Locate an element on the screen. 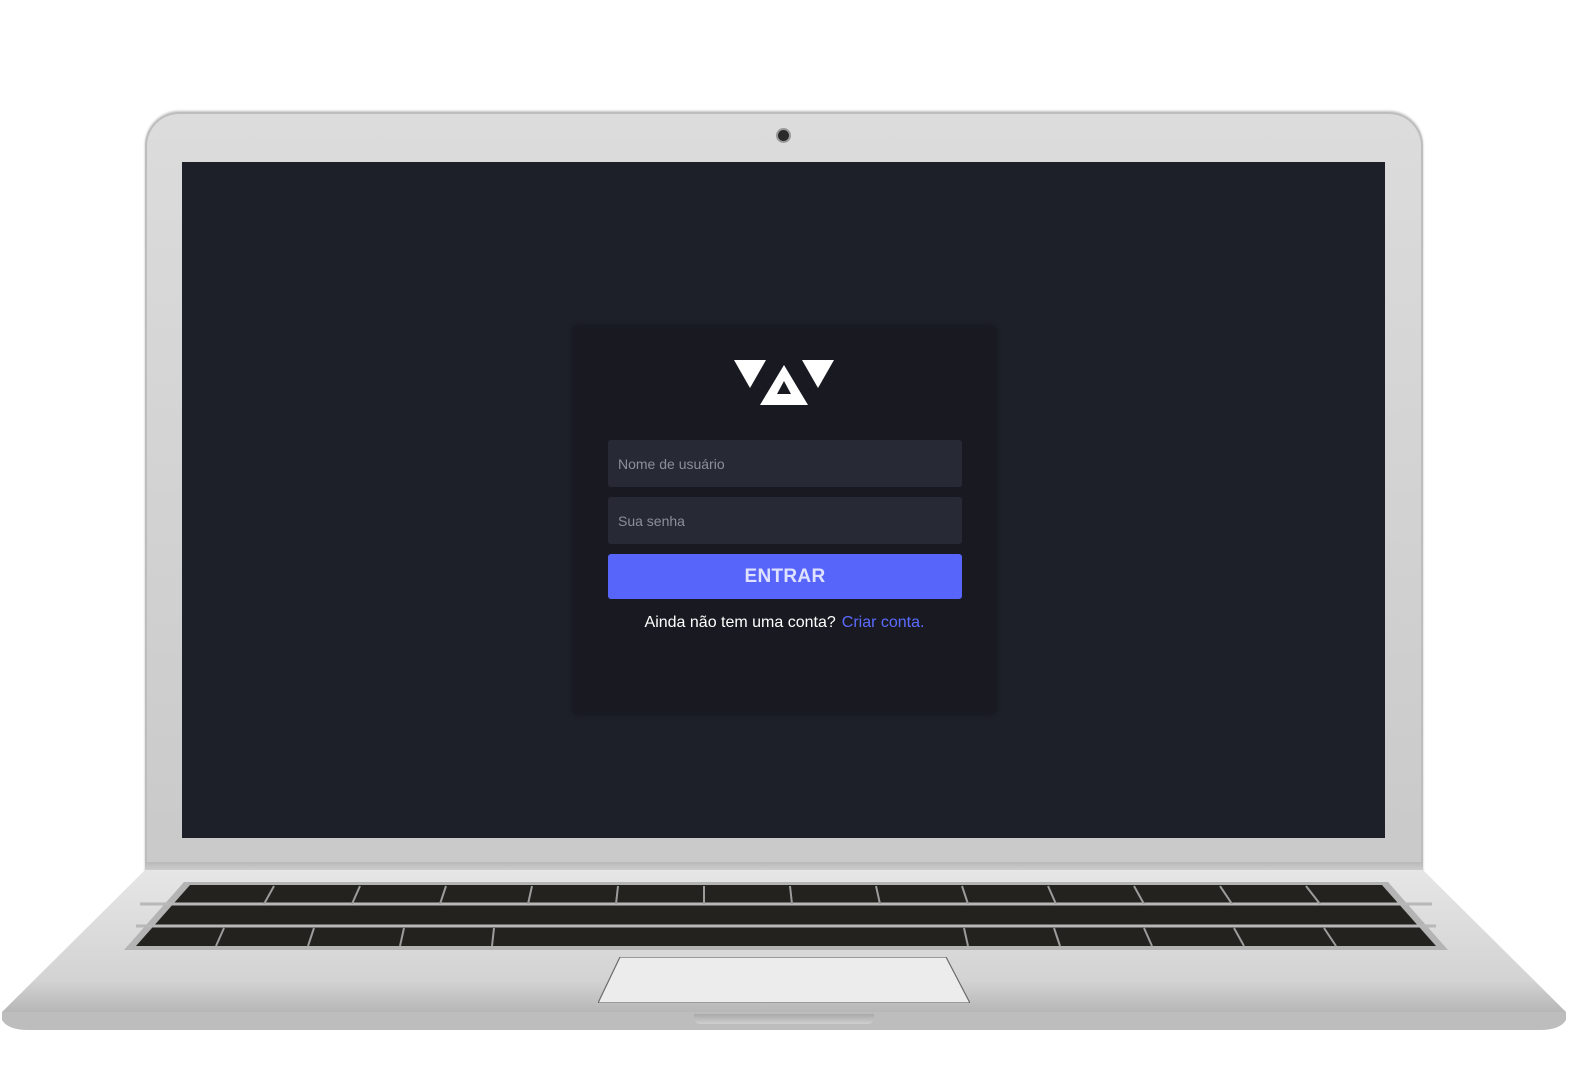 This screenshot has width=1588, height=1080. triangle-logo-icon is located at coordinates (784, 382).